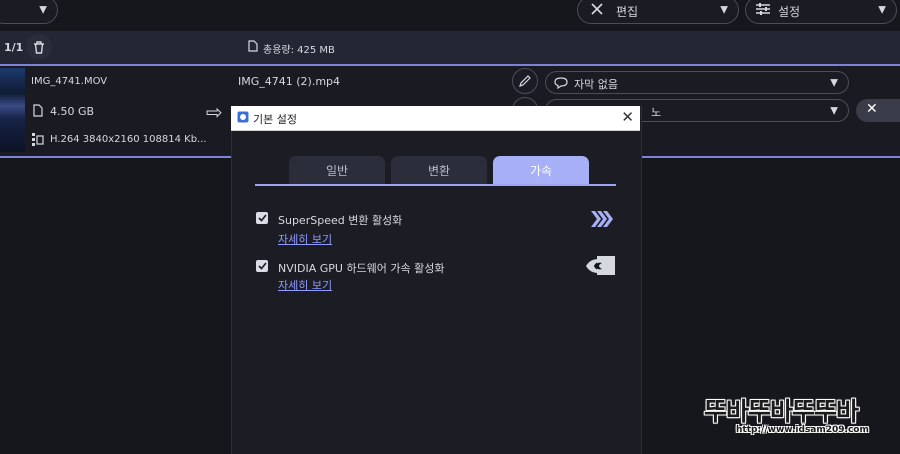  I want to click on speech-bubble-icon, so click(561, 83).